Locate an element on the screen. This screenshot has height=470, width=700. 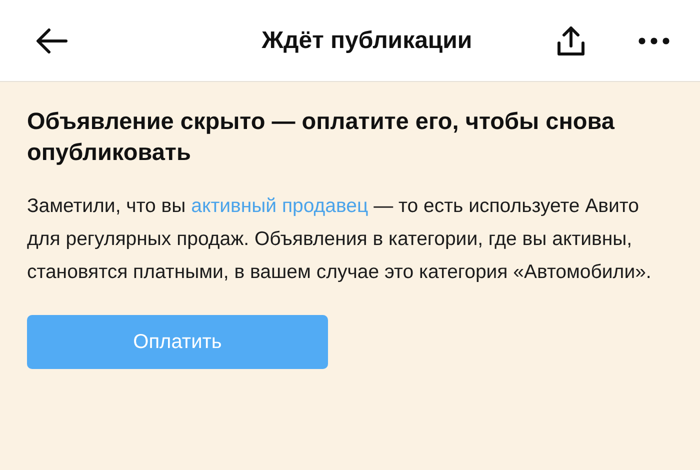
notice-heading: Объявление скрыто — оплатите его, чтобы снова опубликовать is located at coordinates (321, 137).